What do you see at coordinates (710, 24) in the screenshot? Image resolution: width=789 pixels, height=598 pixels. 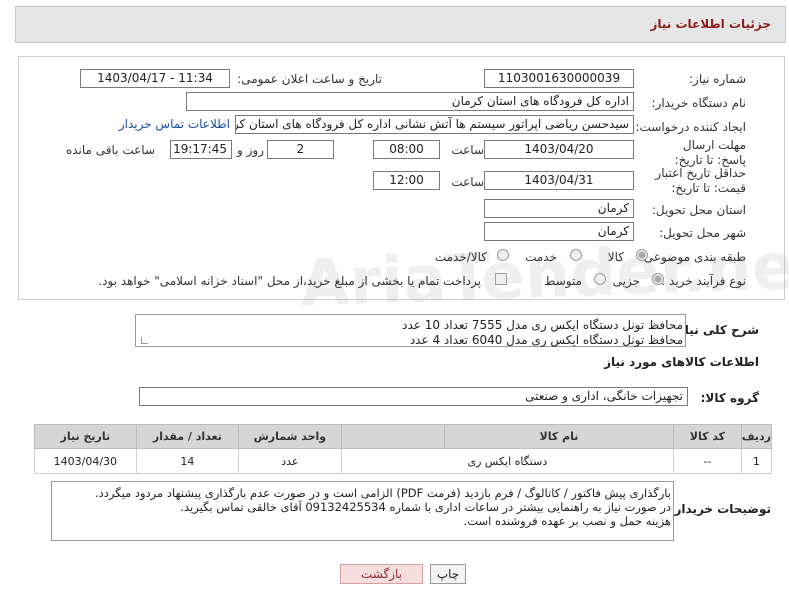 I see `page-title: جزئیات اطلاعات نیاز` at bounding box center [710, 24].